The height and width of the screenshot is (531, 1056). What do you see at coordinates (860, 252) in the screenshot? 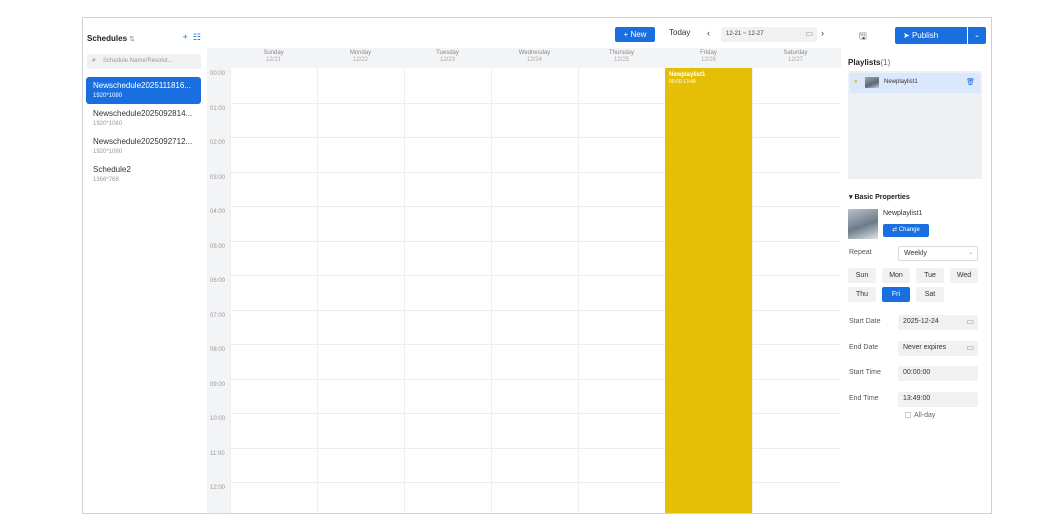
I see `repeat-label: Repeat` at bounding box center [860, 252].